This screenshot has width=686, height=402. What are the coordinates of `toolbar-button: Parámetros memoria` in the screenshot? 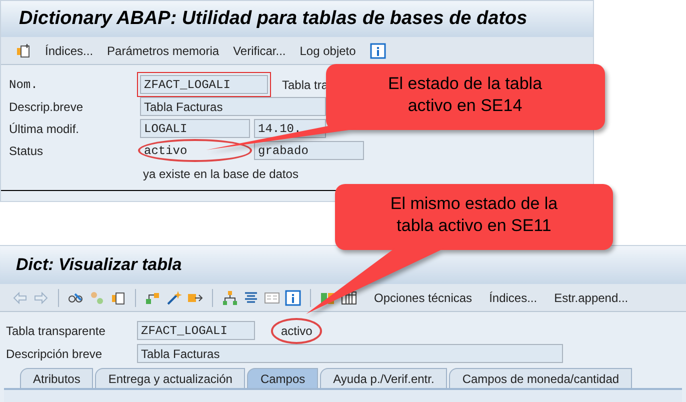 It's located at (163, 51).